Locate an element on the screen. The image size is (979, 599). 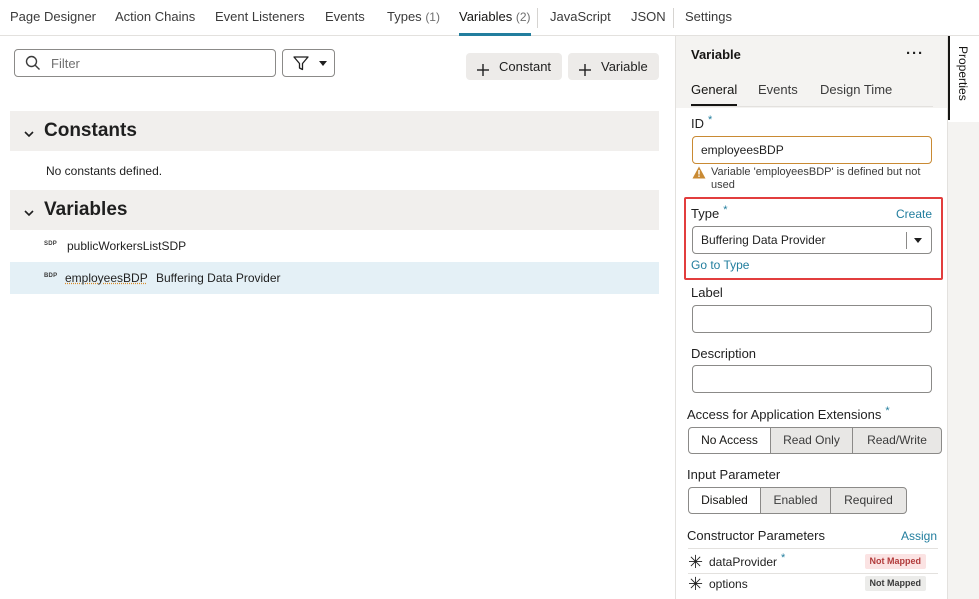
tab-label: JavaScript is located at coordinates (580, 16).